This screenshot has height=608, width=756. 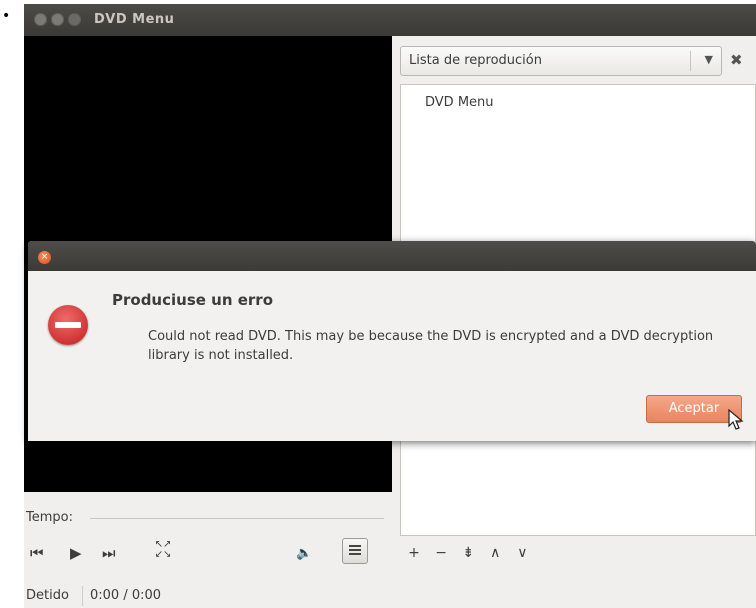 I want to click on seek-bar, so click(x=237, y=518).